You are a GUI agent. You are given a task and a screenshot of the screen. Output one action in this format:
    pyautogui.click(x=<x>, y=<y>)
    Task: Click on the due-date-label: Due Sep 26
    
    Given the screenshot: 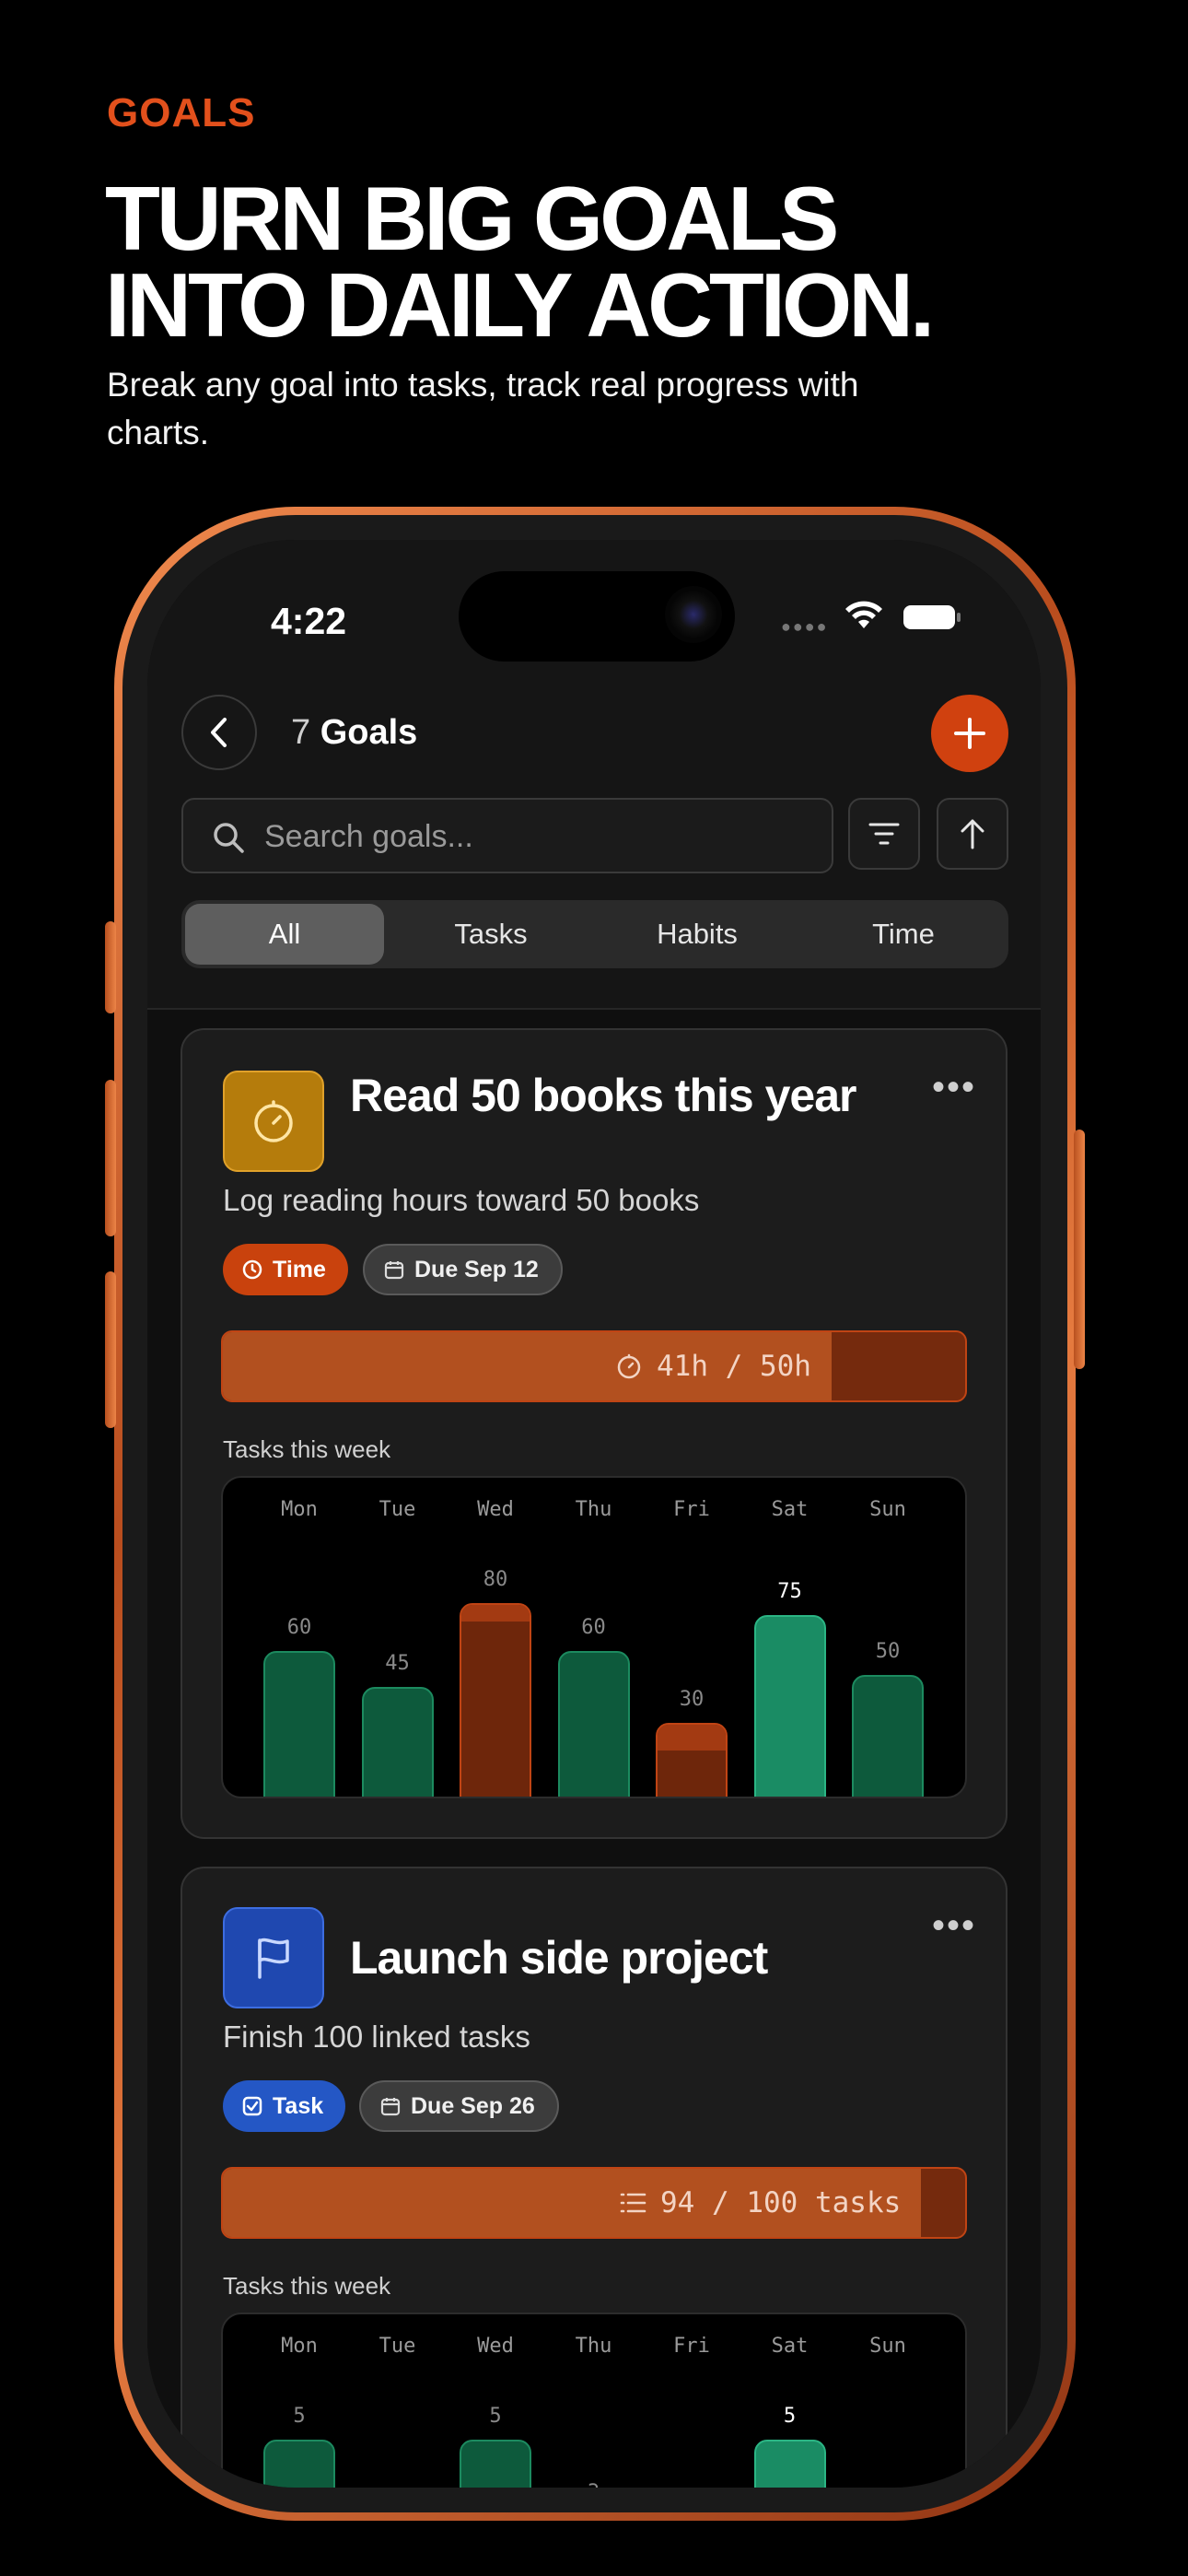 What is the action you would take?
    pyautogui.click(x=473, y=2105)
    